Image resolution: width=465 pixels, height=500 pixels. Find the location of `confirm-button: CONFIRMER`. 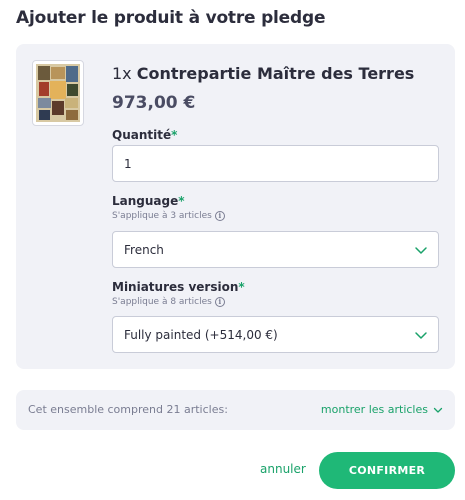

confirm-button: CONFIRMER is located at coordinates (387, 470).